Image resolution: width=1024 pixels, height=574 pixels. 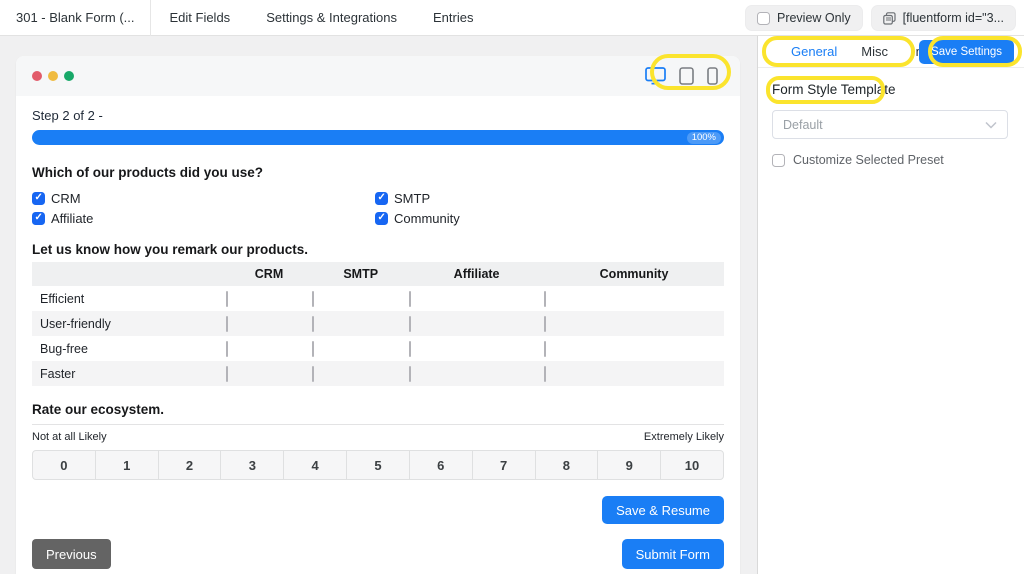 I want to click on nps-0: 0, so click(x=64, y=465).